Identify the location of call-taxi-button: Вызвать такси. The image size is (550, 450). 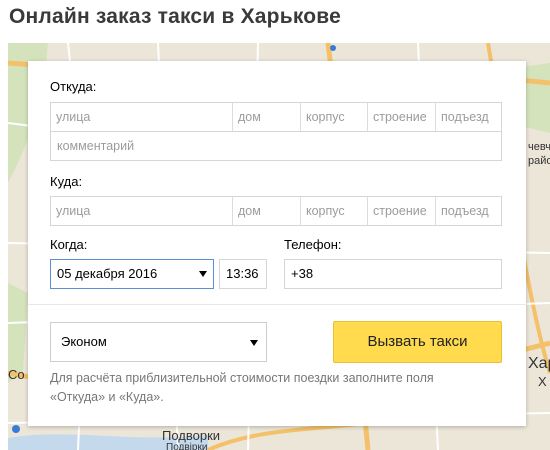
(417, 342).